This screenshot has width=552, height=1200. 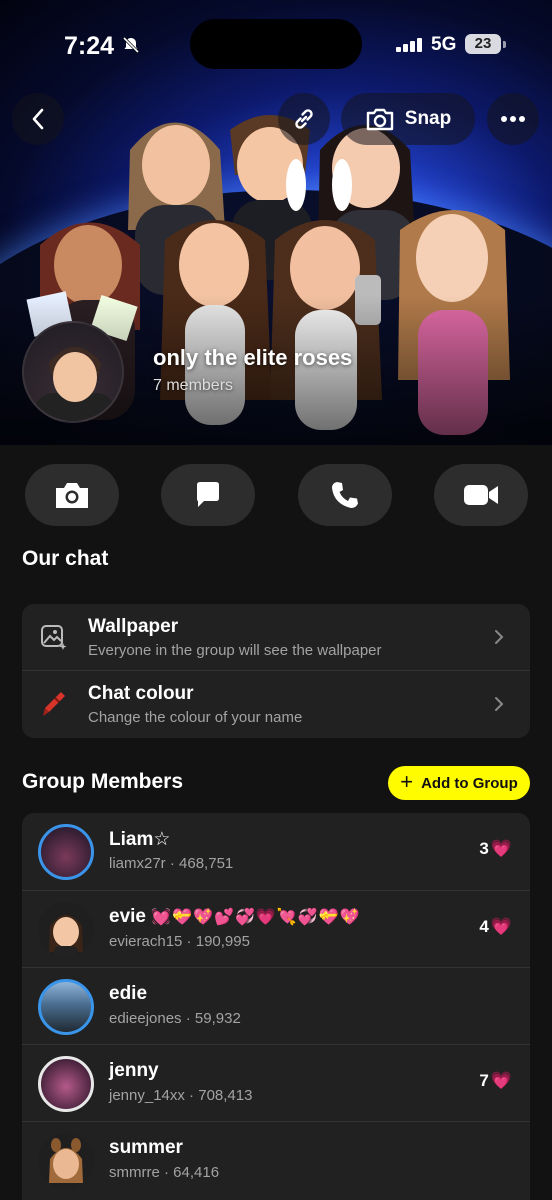 What do you see at coordinates (171, 863) in the screenshot?
I see `member-username-score: liamx27r · 468,751` at bounding box center [171, 863].